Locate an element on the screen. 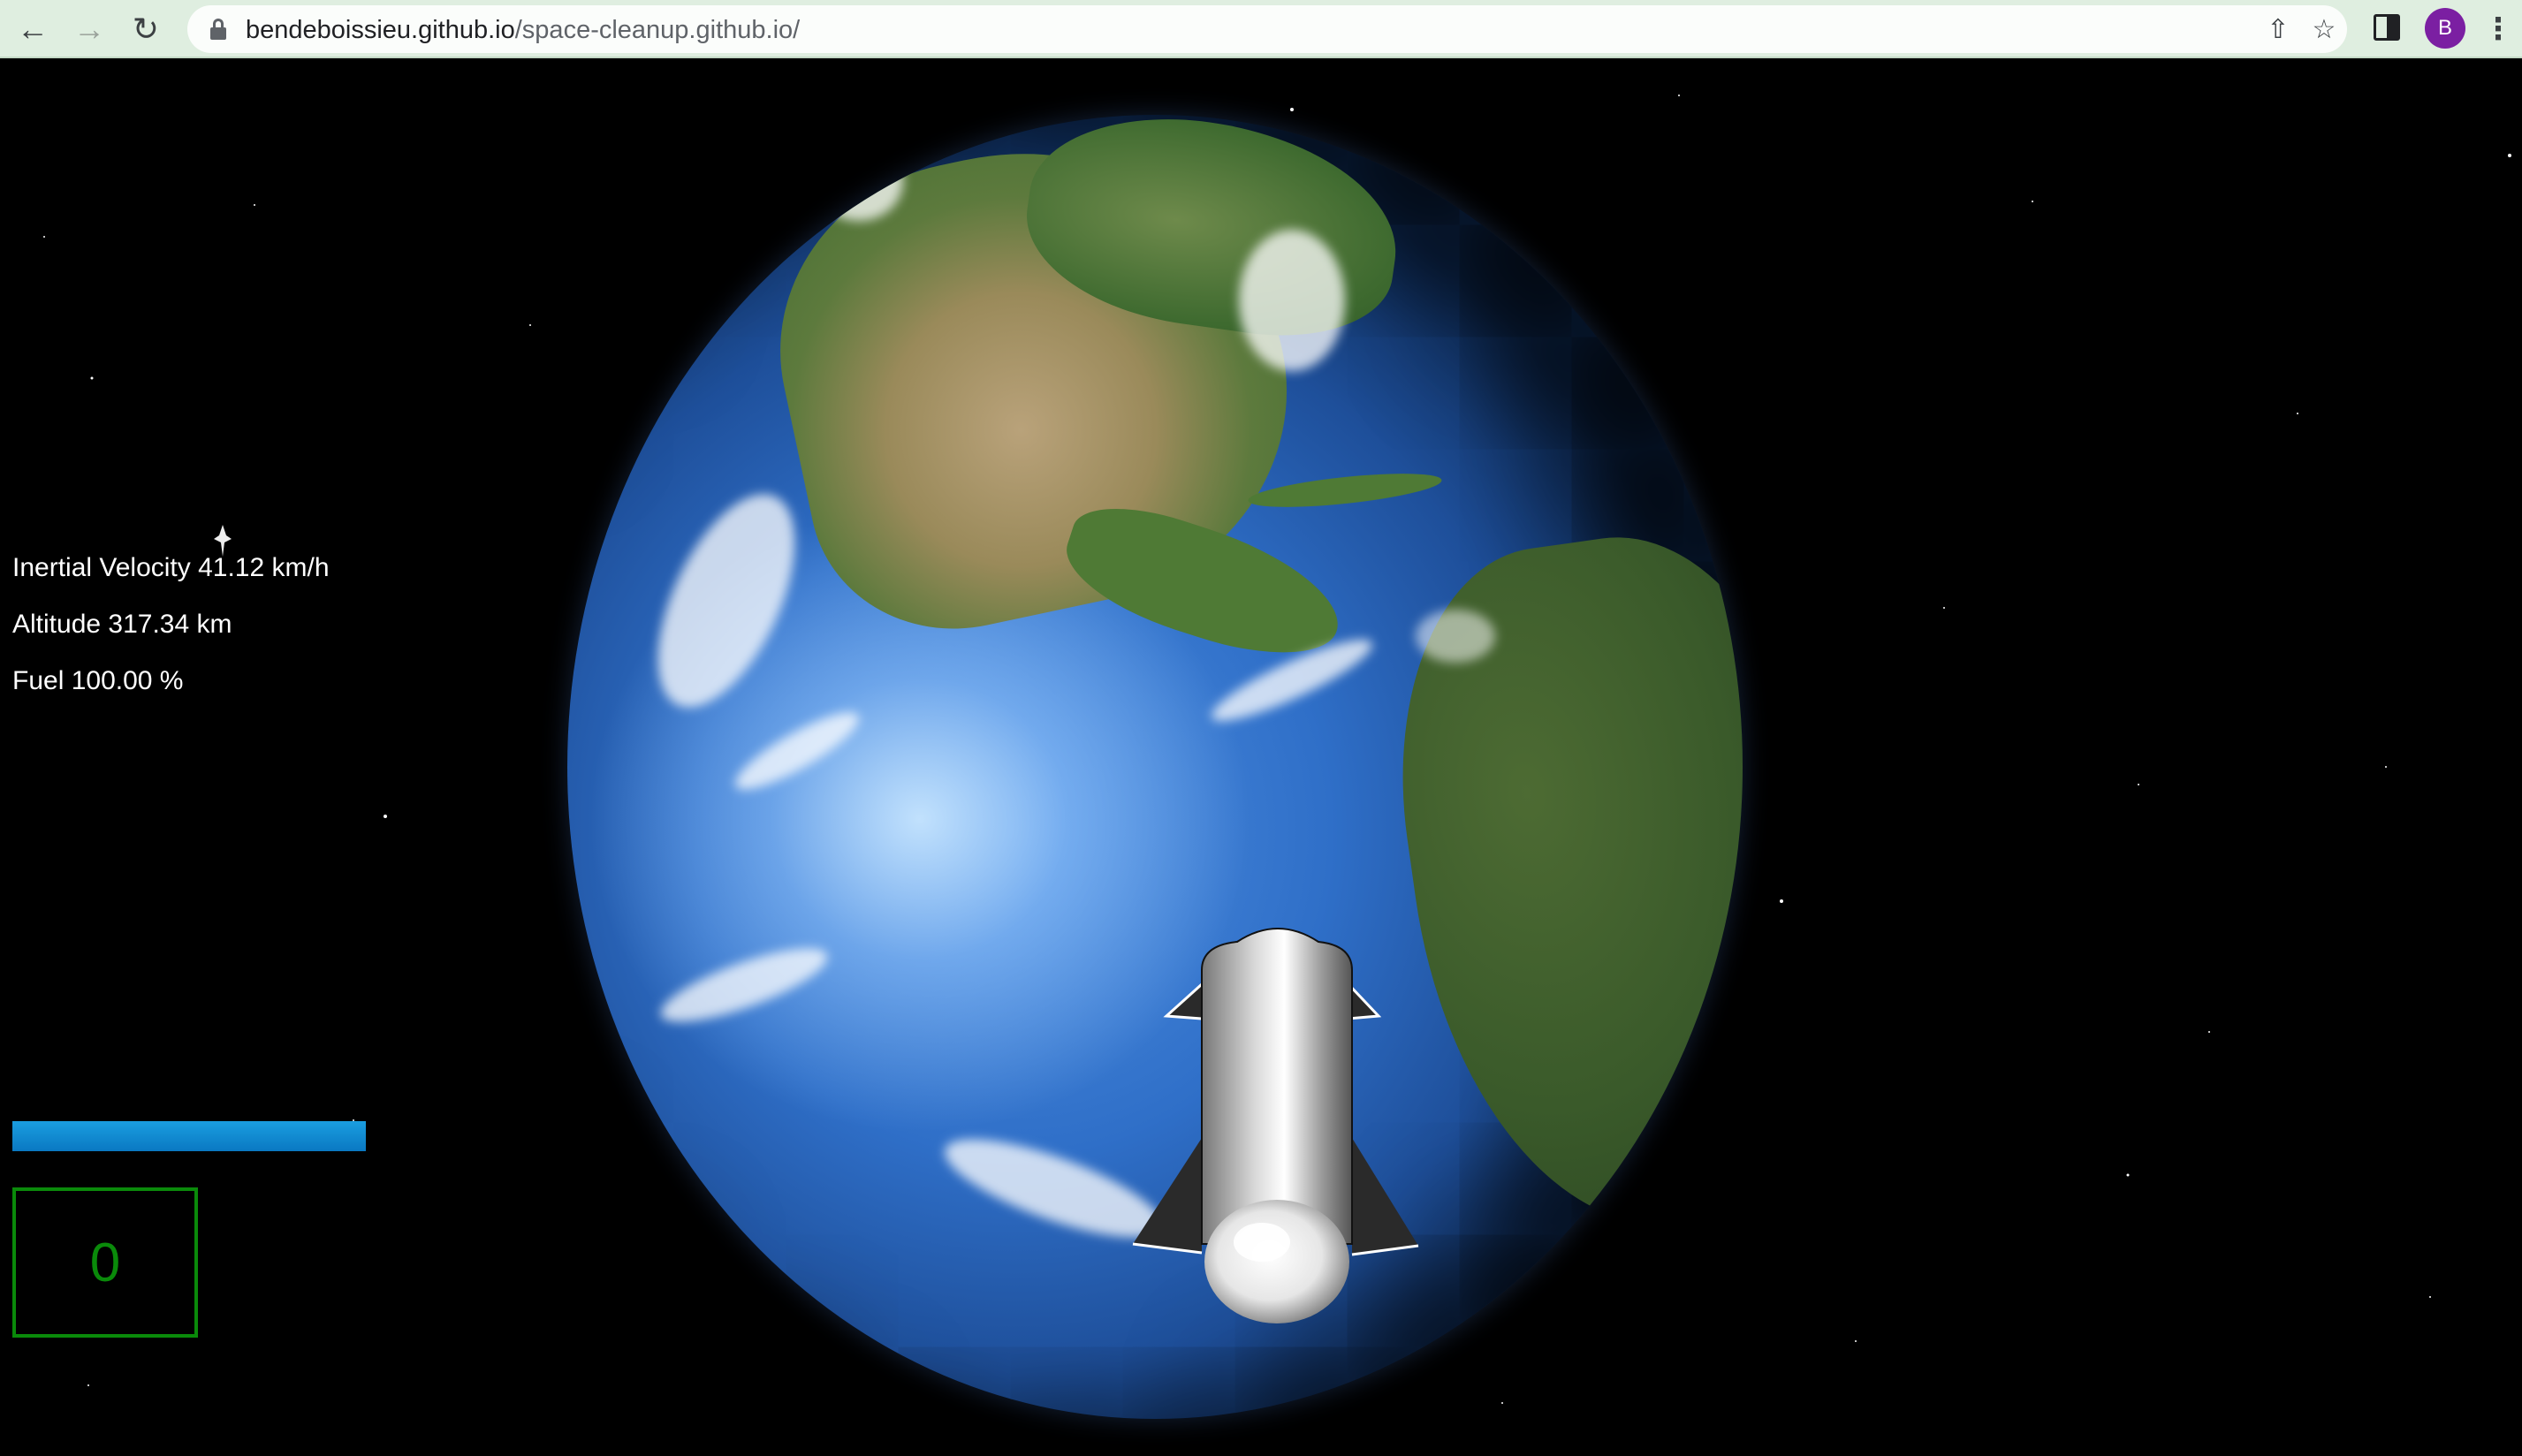 This screenshot has width=2522, height=1456. profile-avatar: B is located at coordinates (2445, 29).